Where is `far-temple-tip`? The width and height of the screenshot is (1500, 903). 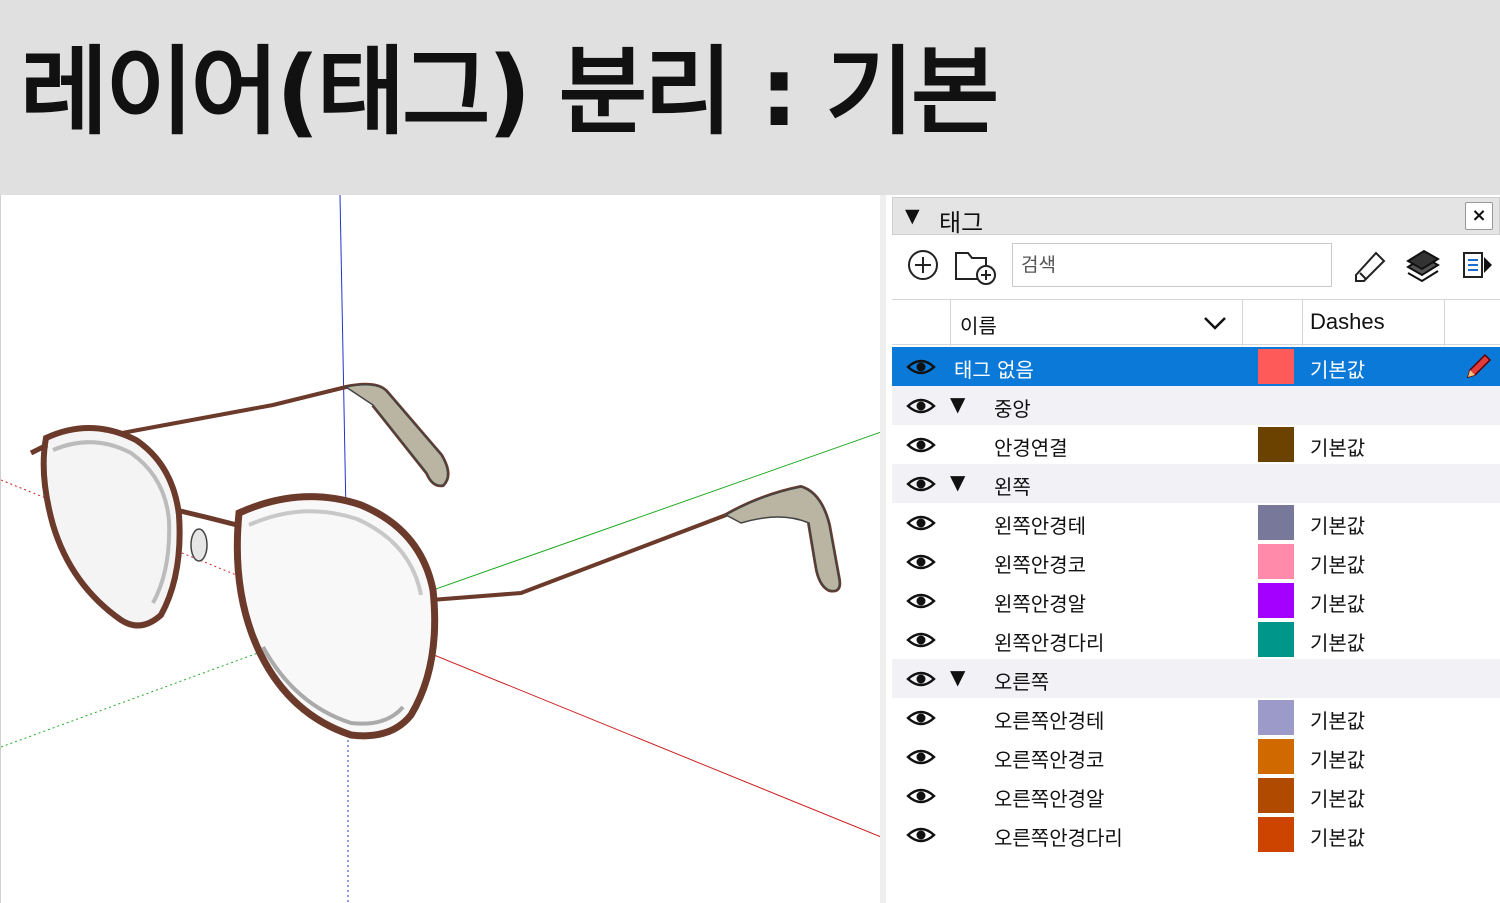 far-temple-tip is located at coordinates (396, 435).